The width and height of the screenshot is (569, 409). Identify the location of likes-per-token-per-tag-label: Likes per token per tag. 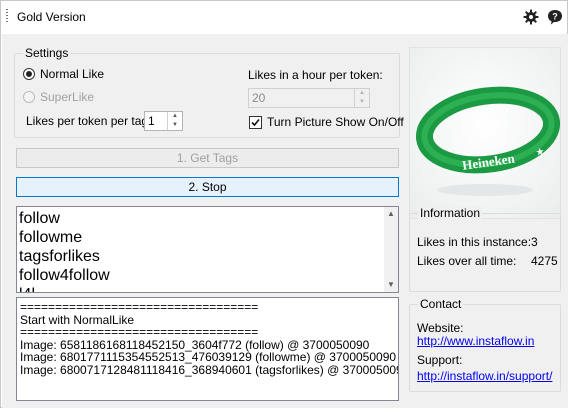
(87, 121).